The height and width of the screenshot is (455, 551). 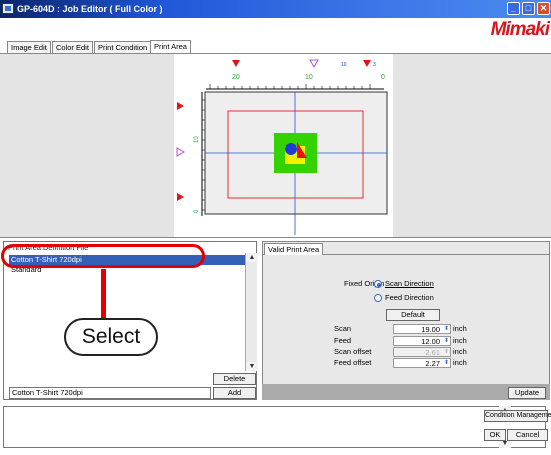 I want to click on cancel-button: Cancel, so click(x=527, y=435).